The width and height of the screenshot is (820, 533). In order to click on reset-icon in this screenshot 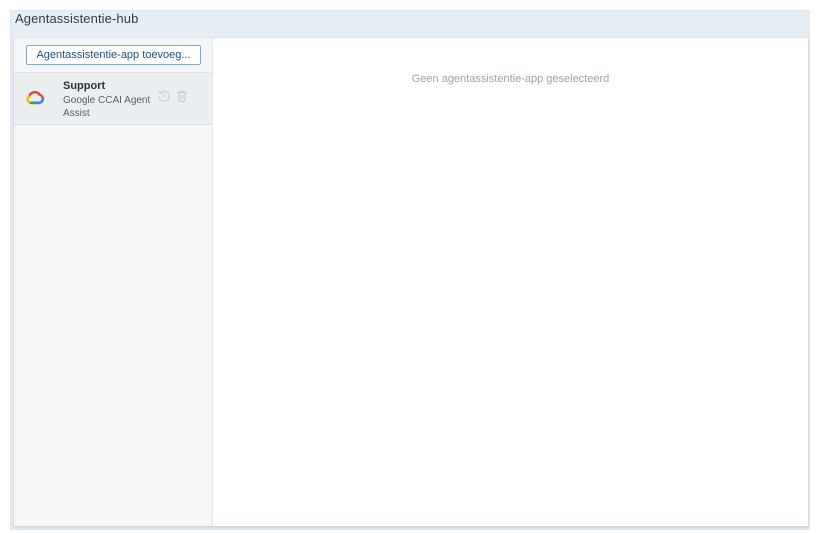, I will do `click(164, 96)`.